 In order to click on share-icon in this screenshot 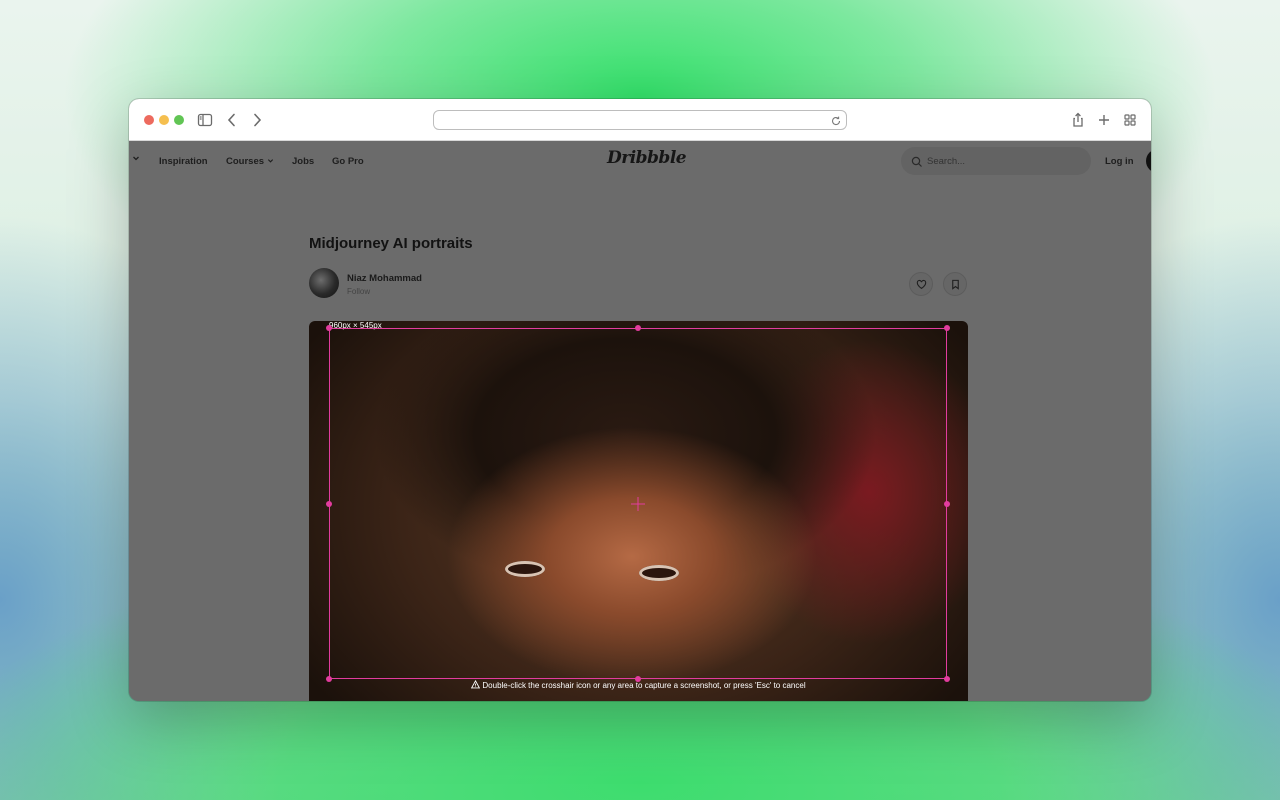, I will do `click(1078, 120)`.